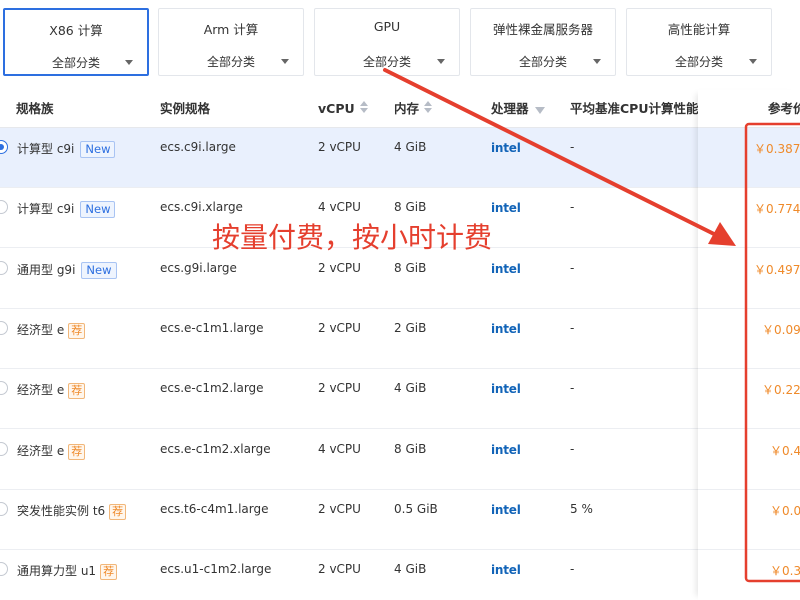  What do you see at coordinates (343, 109) in the screenshot?
I see `header-vcpu: vCPU` at bounding box center [343, 109].